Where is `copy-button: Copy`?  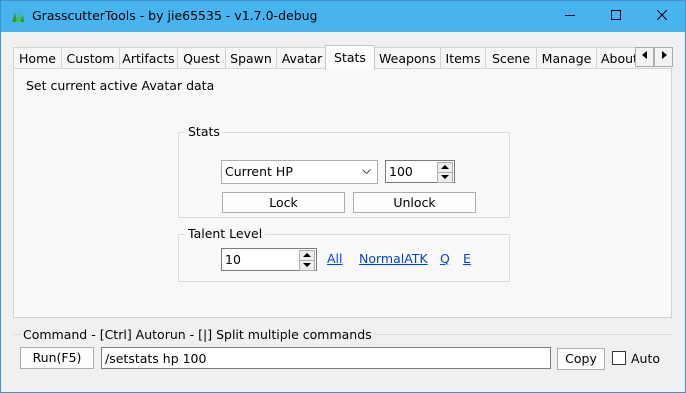 copy-button: Copy is located at coordinates (581, 359).